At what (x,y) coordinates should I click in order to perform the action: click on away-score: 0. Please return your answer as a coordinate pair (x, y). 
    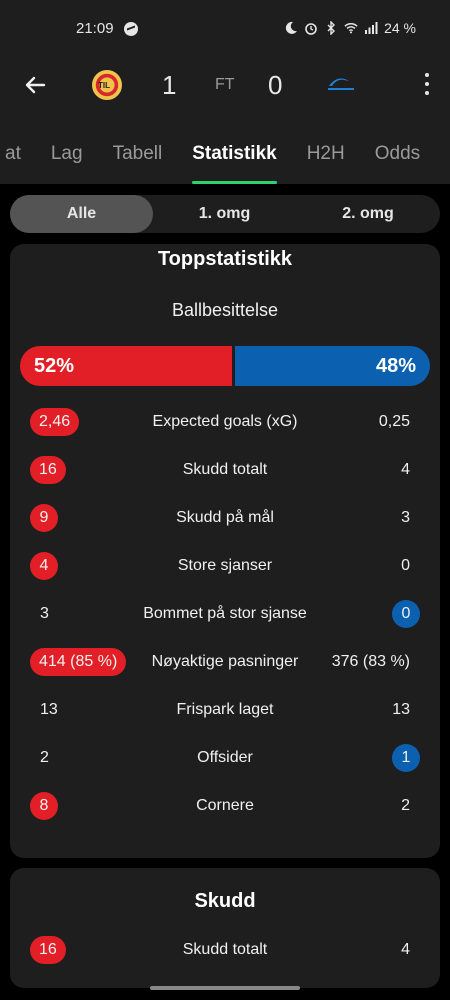
    Looking at the image, I should click on (275, 85).